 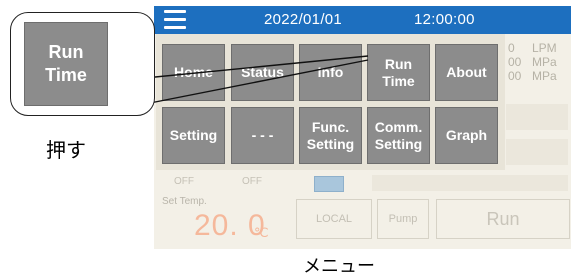 What do you see at coordinates (66, 150) in the screenshot?
I see `press-instruction: 押す` at bounding box center [66, 150].